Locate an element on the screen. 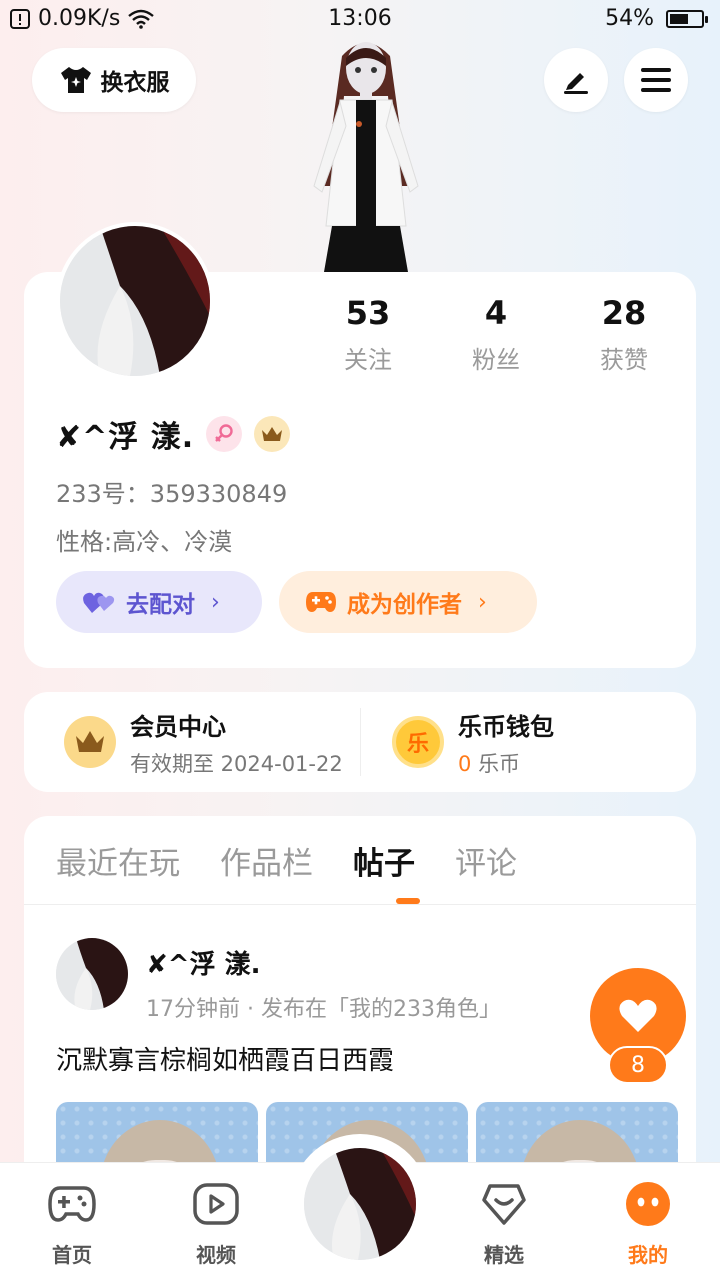 This screenshot has height=1280, width=720. menu-button is located at coordinates (656, 80).